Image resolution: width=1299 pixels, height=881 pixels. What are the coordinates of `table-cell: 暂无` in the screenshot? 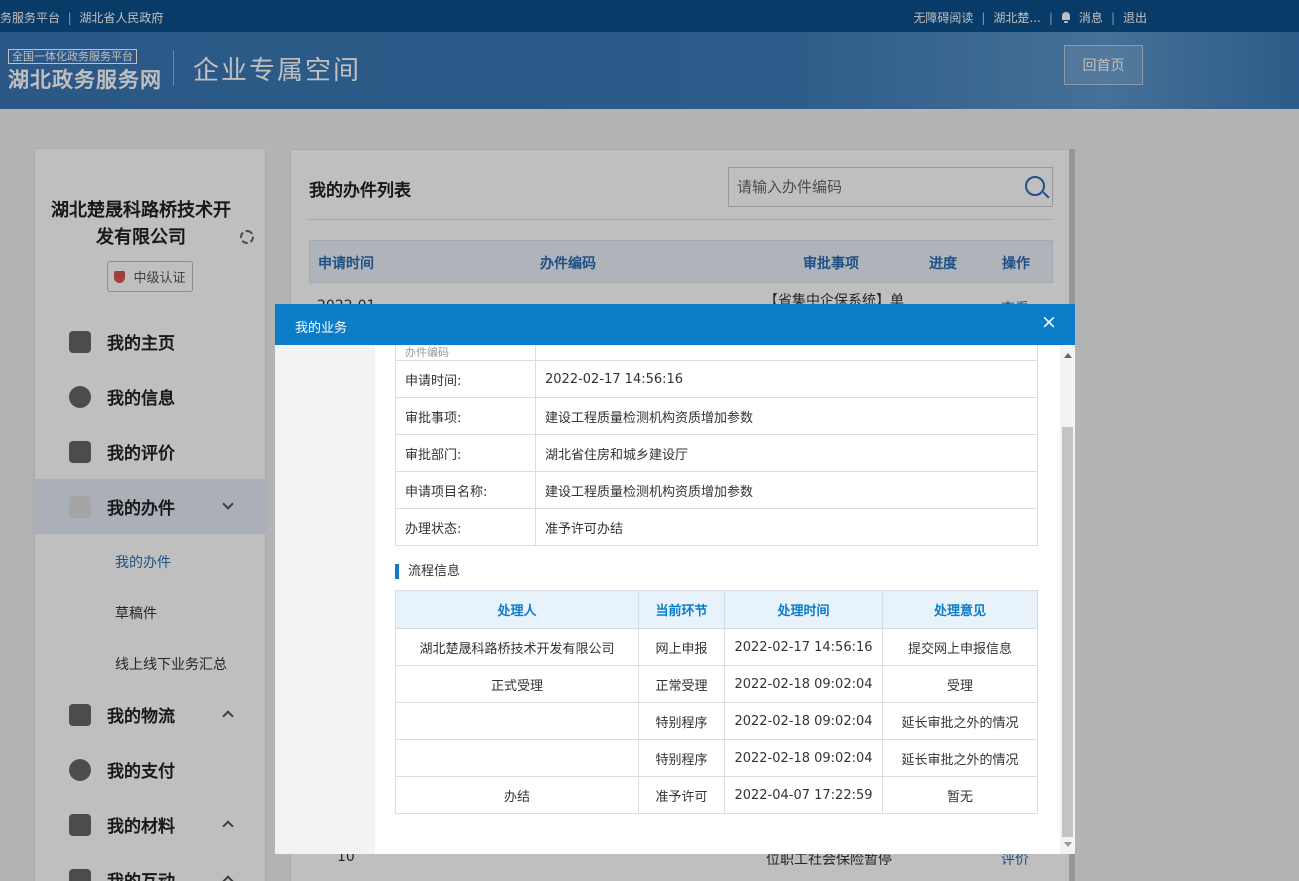 It's located at (960, 795).